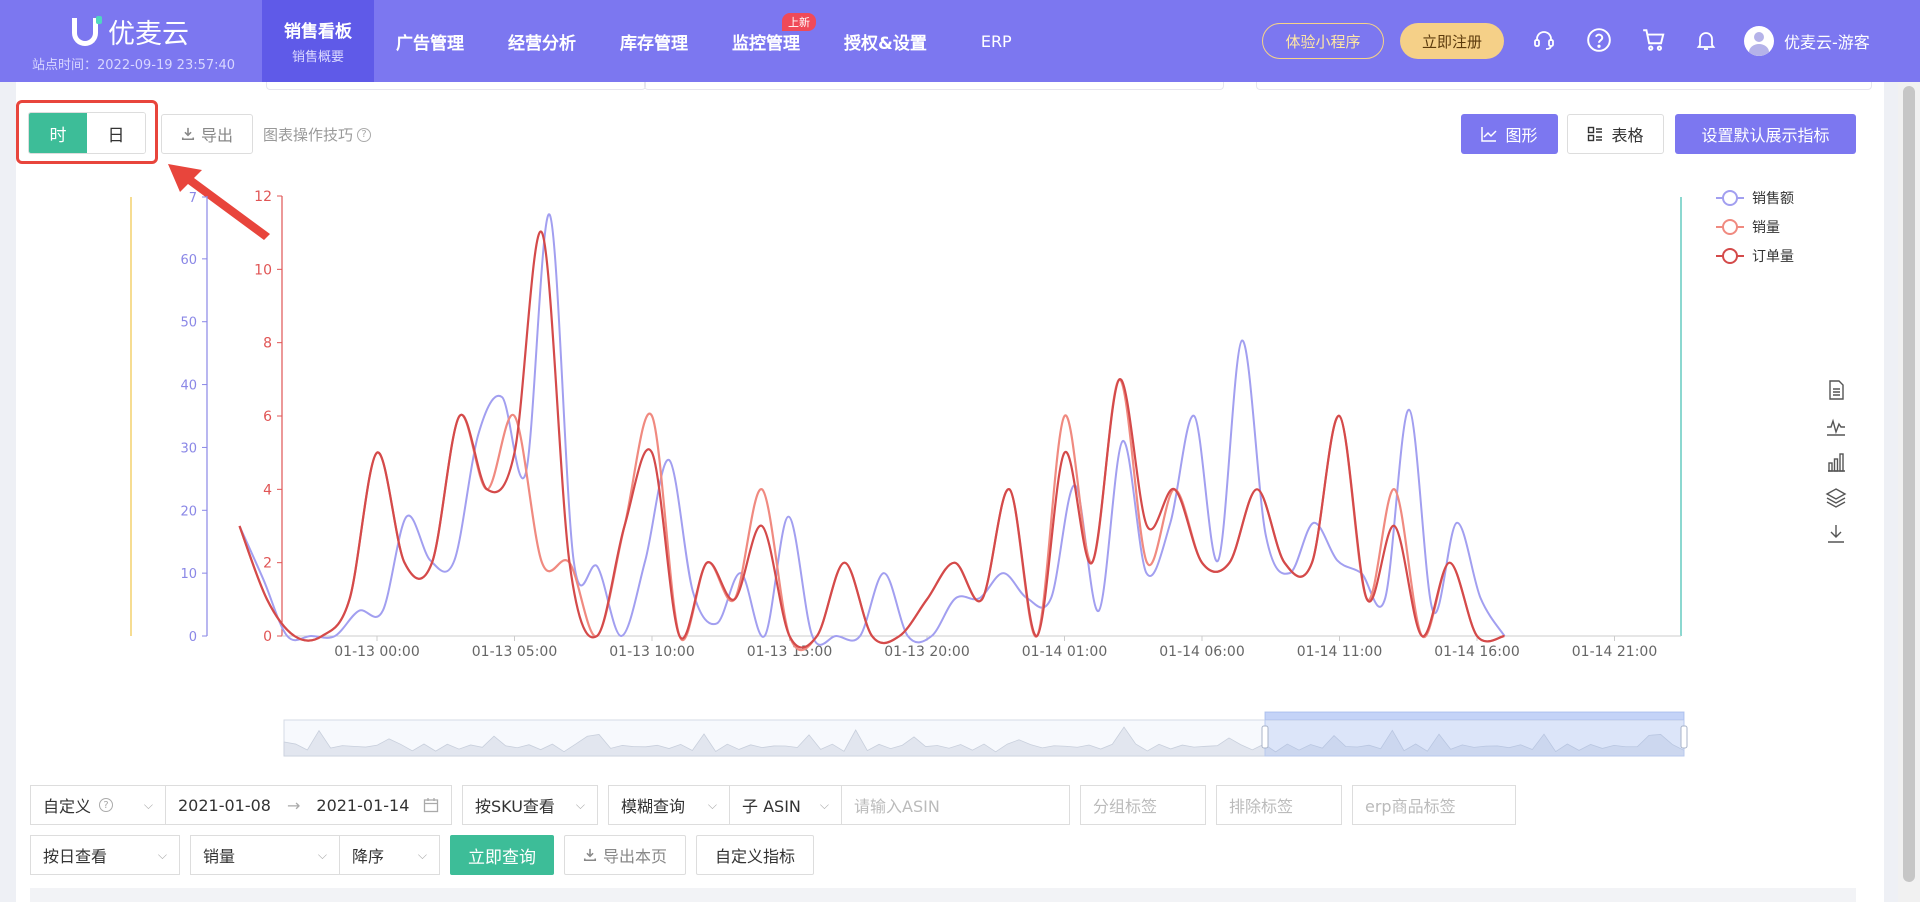 This screenshot has width=1920, height=902. What do you see at coordinates (755, 855) in the screenshot?
I see `custom-metrics-button: 自定义指标` at bounding box center [755, 855].